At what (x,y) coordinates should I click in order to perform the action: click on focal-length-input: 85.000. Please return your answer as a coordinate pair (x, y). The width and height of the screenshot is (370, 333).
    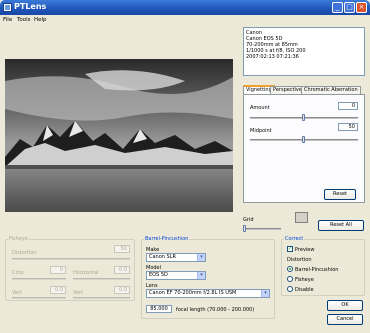
    Looking at the image, I should click on (159, 309).